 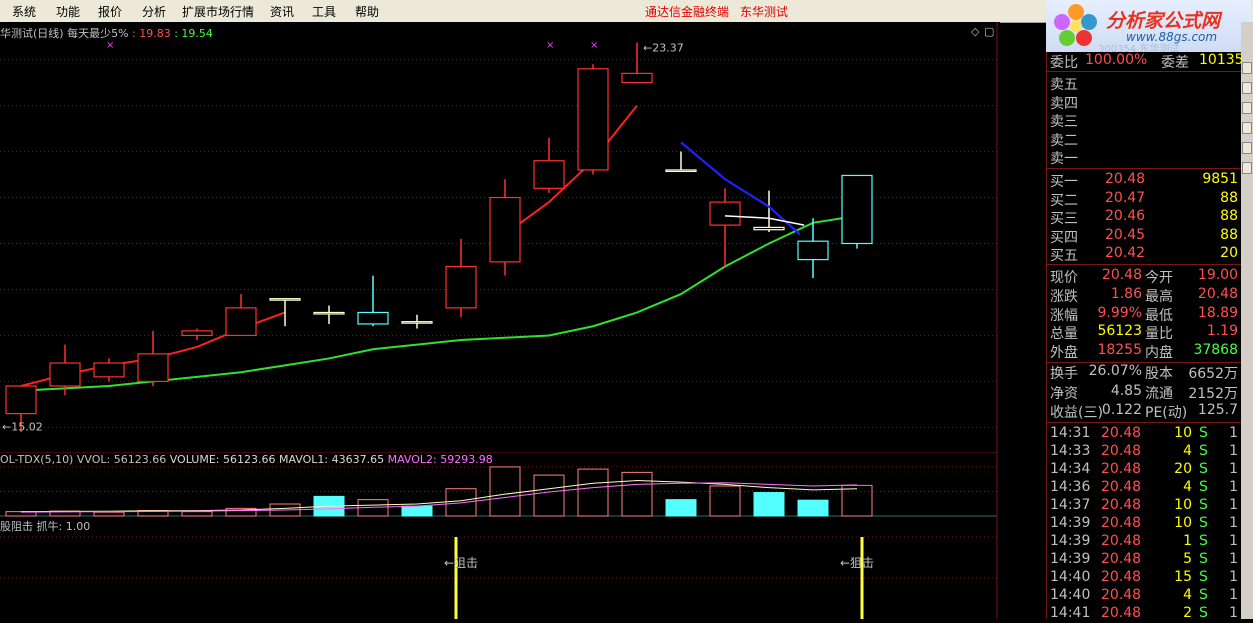 What do you see at coordinates (1159, 296) in the screenshot?
I see `stat-label-2: 最高` at bounding box center [1159, 296].